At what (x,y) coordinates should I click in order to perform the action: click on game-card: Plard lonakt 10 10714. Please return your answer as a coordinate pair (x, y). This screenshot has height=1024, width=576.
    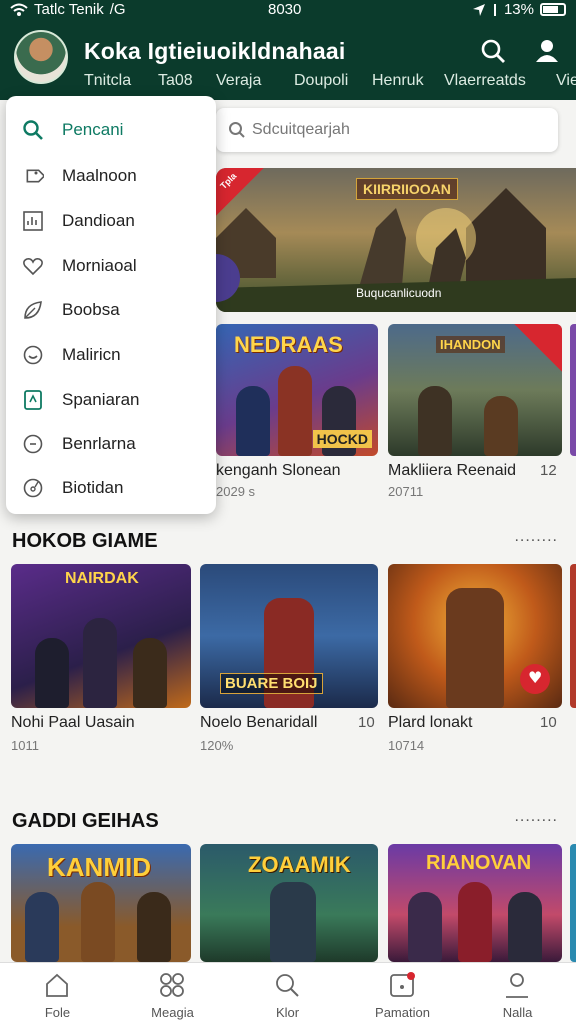
    Looking at the image, I should click on (475, 659).